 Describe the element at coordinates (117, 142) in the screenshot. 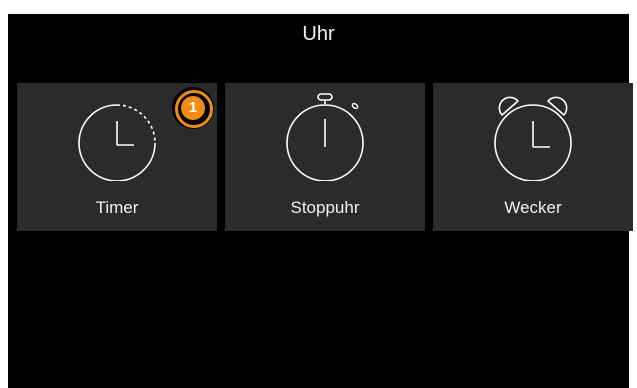

I see `timer-icon` at that location.